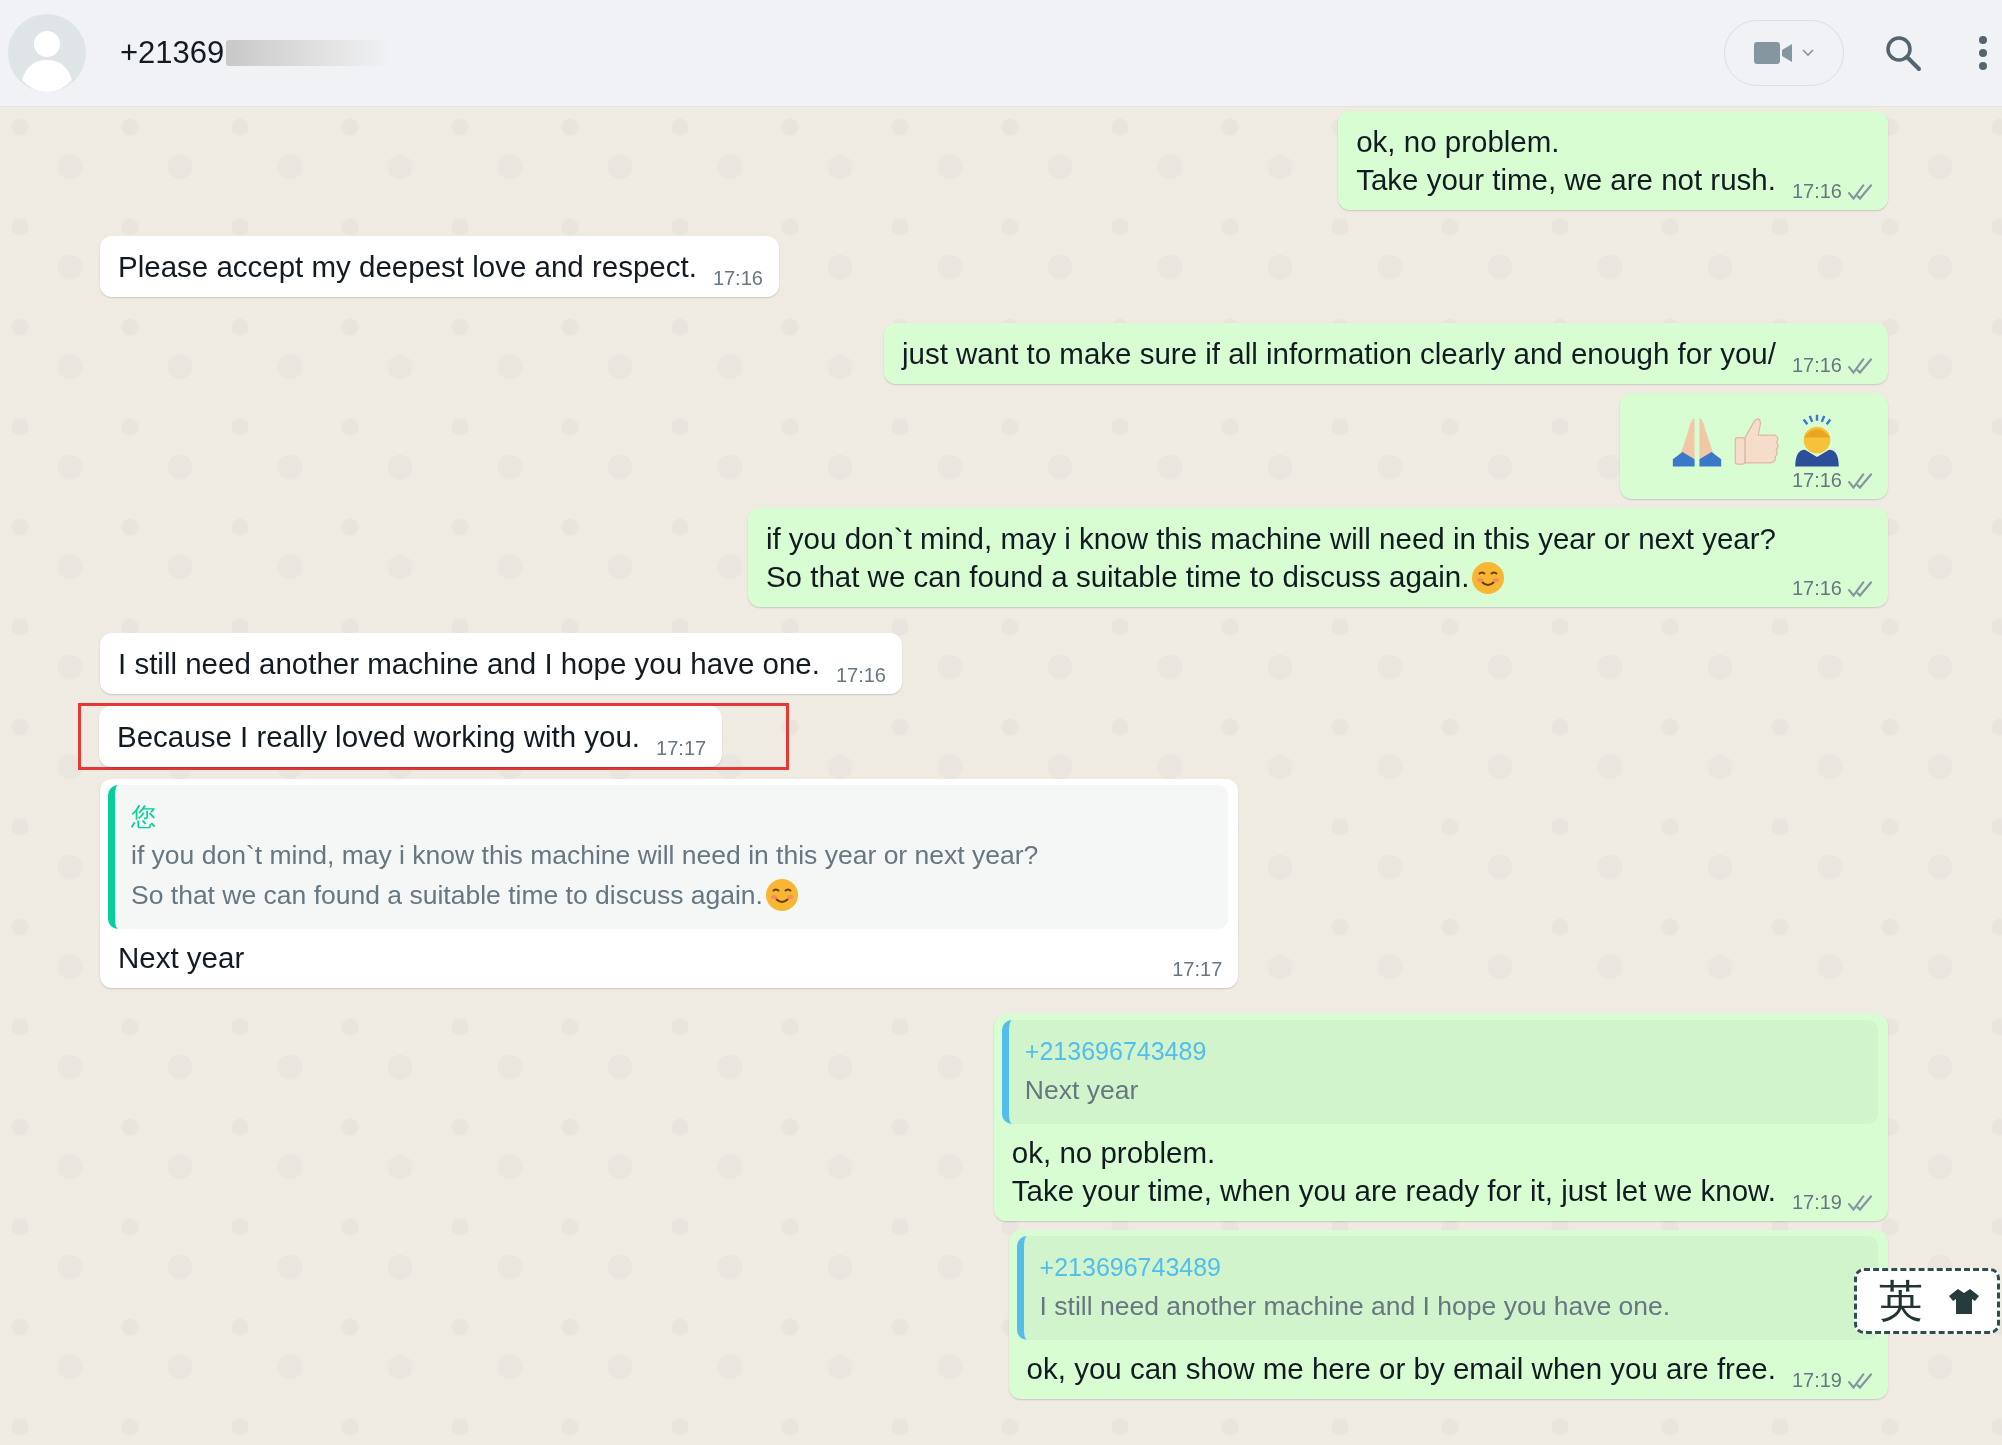 The width and height of the screenshot is (2002, 1445). I want to click on message-bubble: ok, no problem. Take your time, we are not rush. 17:16, so click(1613, 160).